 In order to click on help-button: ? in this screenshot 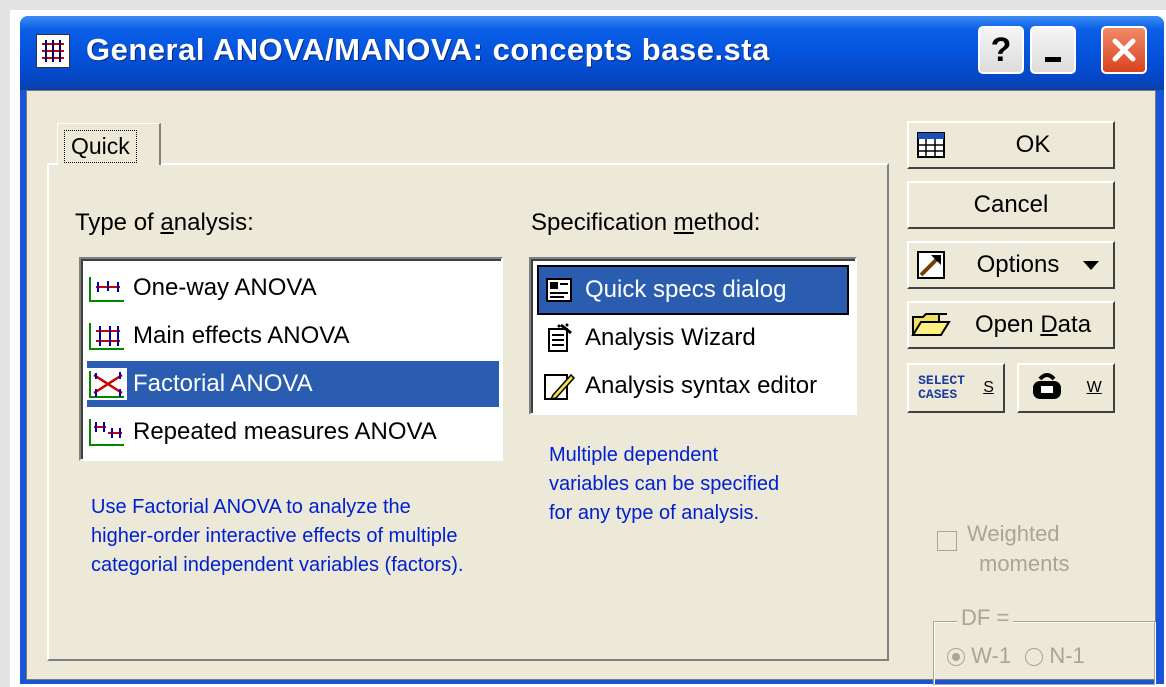, I will do `click(1001, 50)`.